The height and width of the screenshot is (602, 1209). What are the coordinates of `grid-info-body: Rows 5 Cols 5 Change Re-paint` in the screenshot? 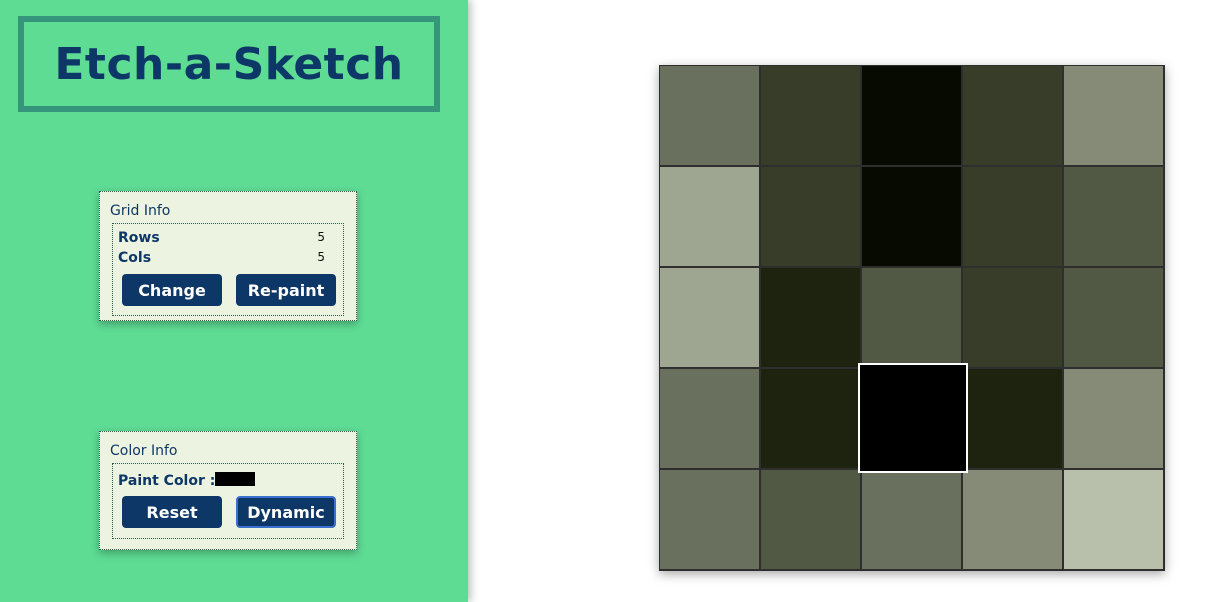 It's located at (228, 269).